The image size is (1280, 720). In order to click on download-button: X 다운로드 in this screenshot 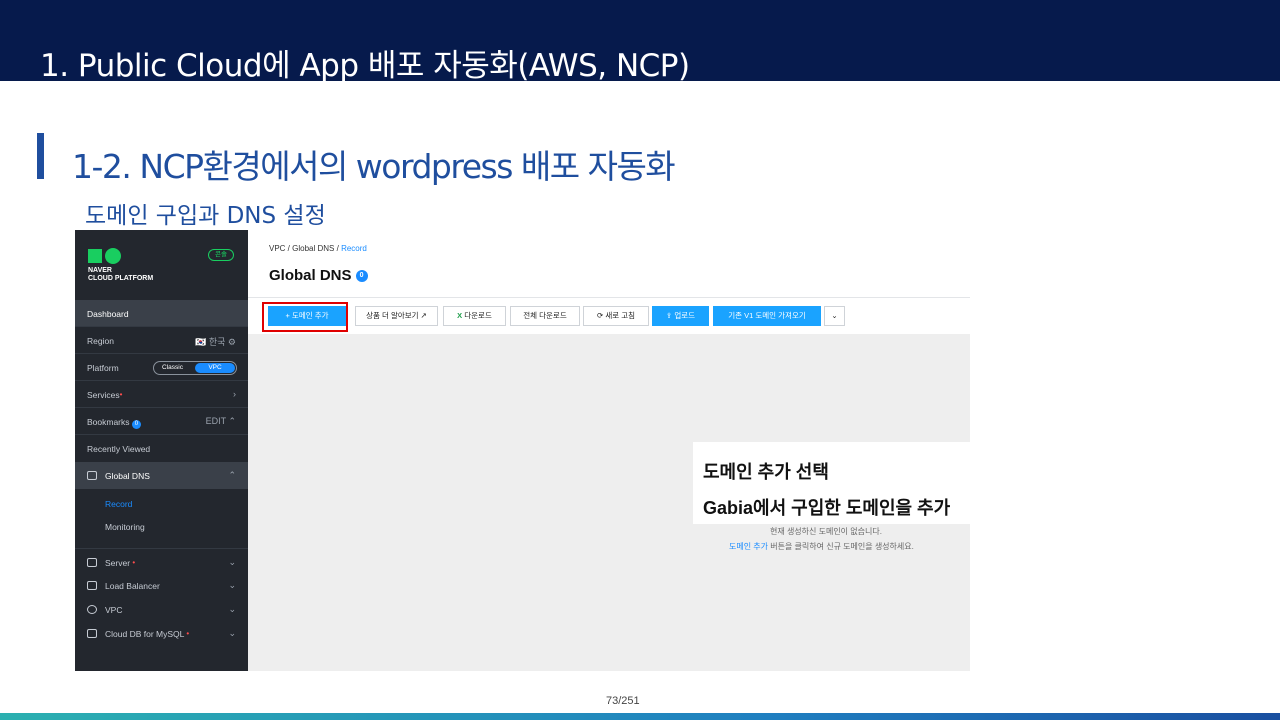, I will do `click(474, 316)`.